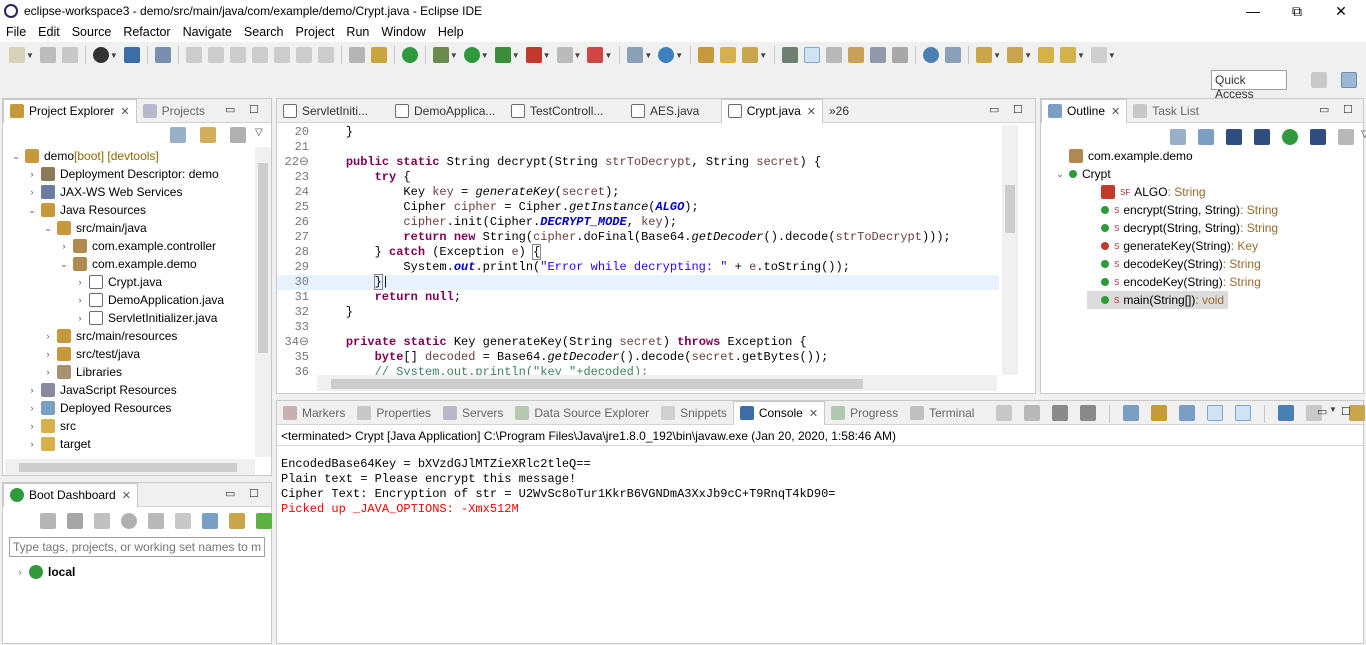 The width and height of the screenshot is (1366, 645). I want to click on back-icon, so click(1067, 55).